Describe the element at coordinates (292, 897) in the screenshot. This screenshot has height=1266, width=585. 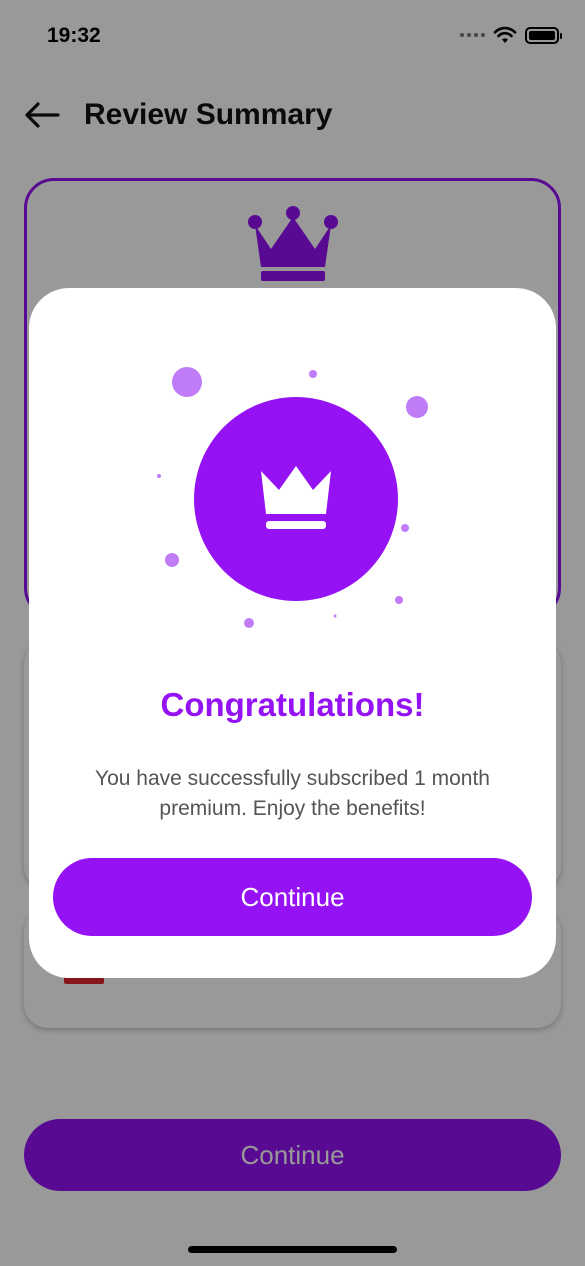
I see `continue-button: Continue` at that location.